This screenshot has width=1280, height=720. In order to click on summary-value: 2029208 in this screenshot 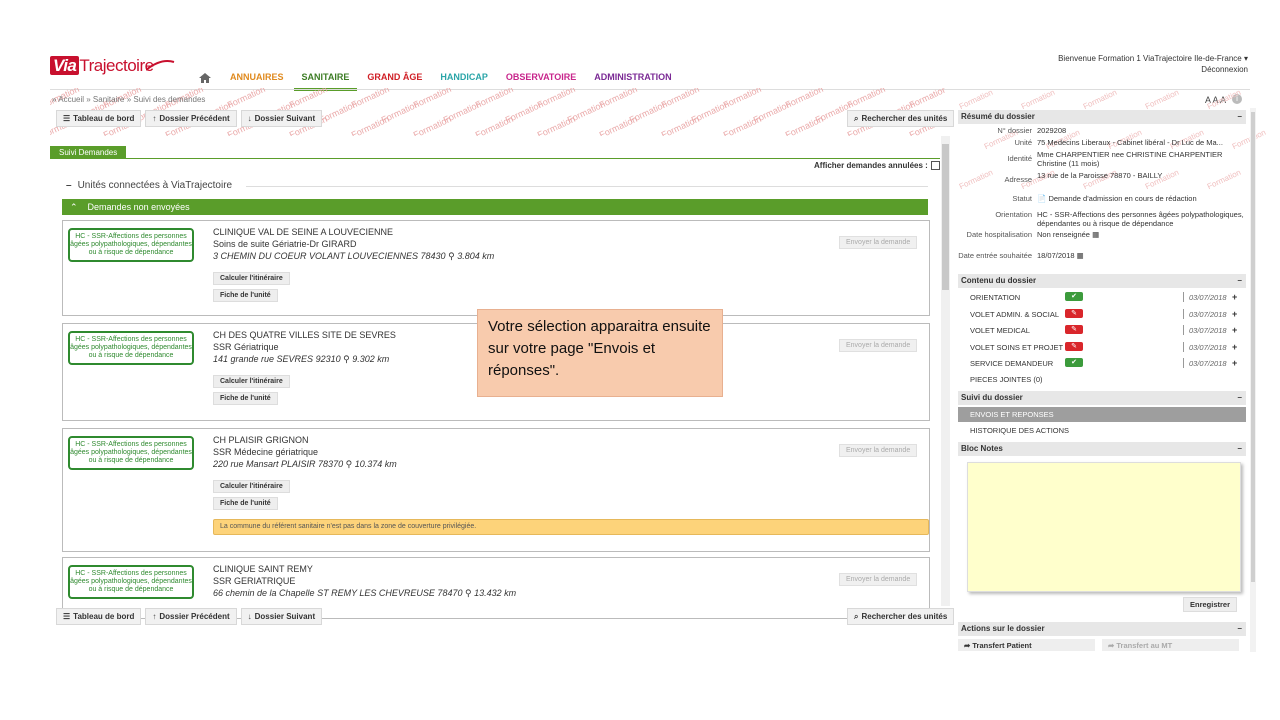, I will do `click(1052, 130)`.